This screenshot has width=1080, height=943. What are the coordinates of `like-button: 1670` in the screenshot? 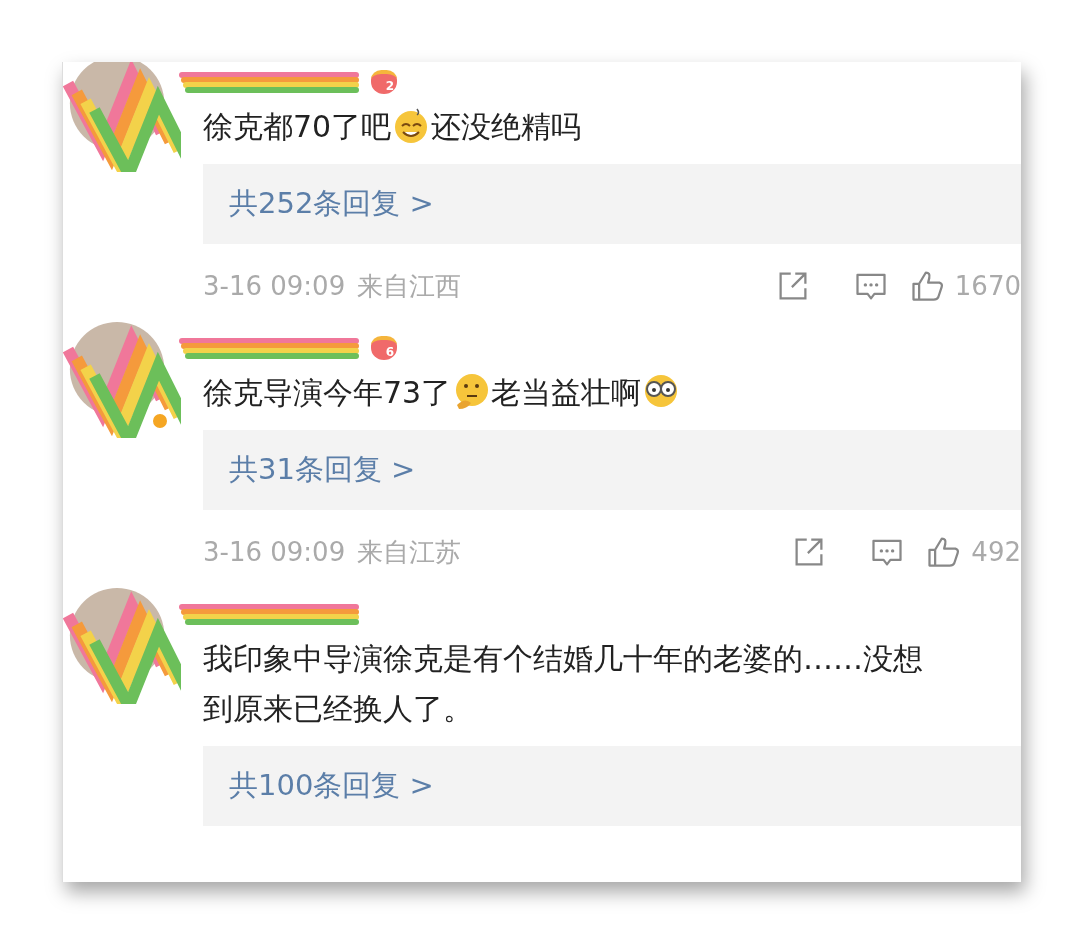 It's located at (964, 286).